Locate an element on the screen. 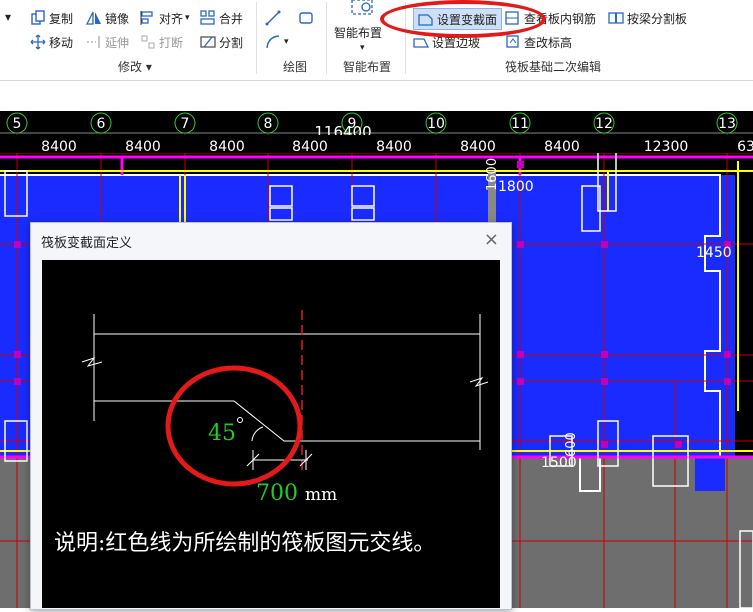 This screenshot has height=612, width=753. span-dimension: 12300 is located at coordinates (666, 147).